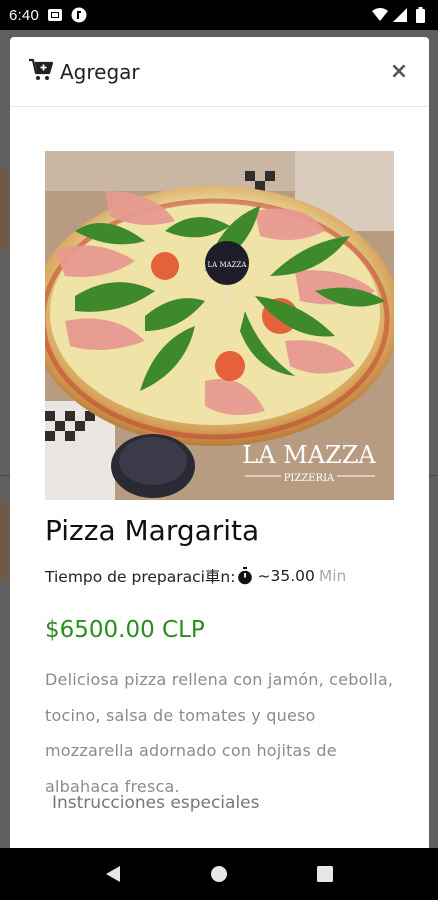  I want to click on pizza-tag-text: LA MAZZA, so click(228, 265).